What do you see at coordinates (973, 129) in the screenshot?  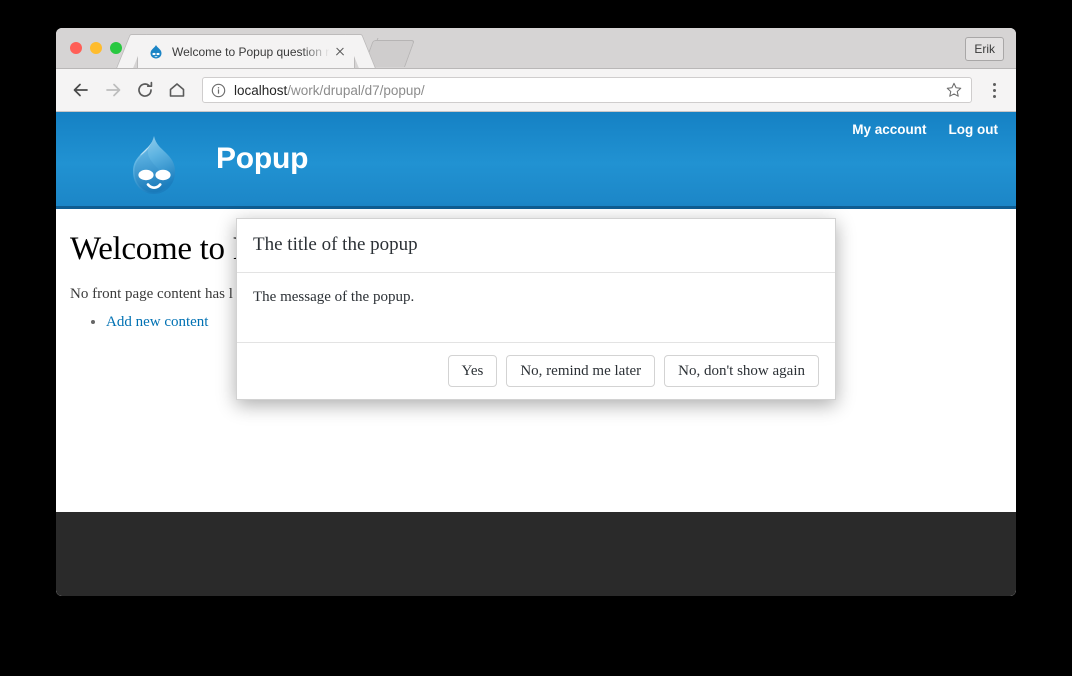 I see `log-out-link: Log out` at bounding box center [973, 129].